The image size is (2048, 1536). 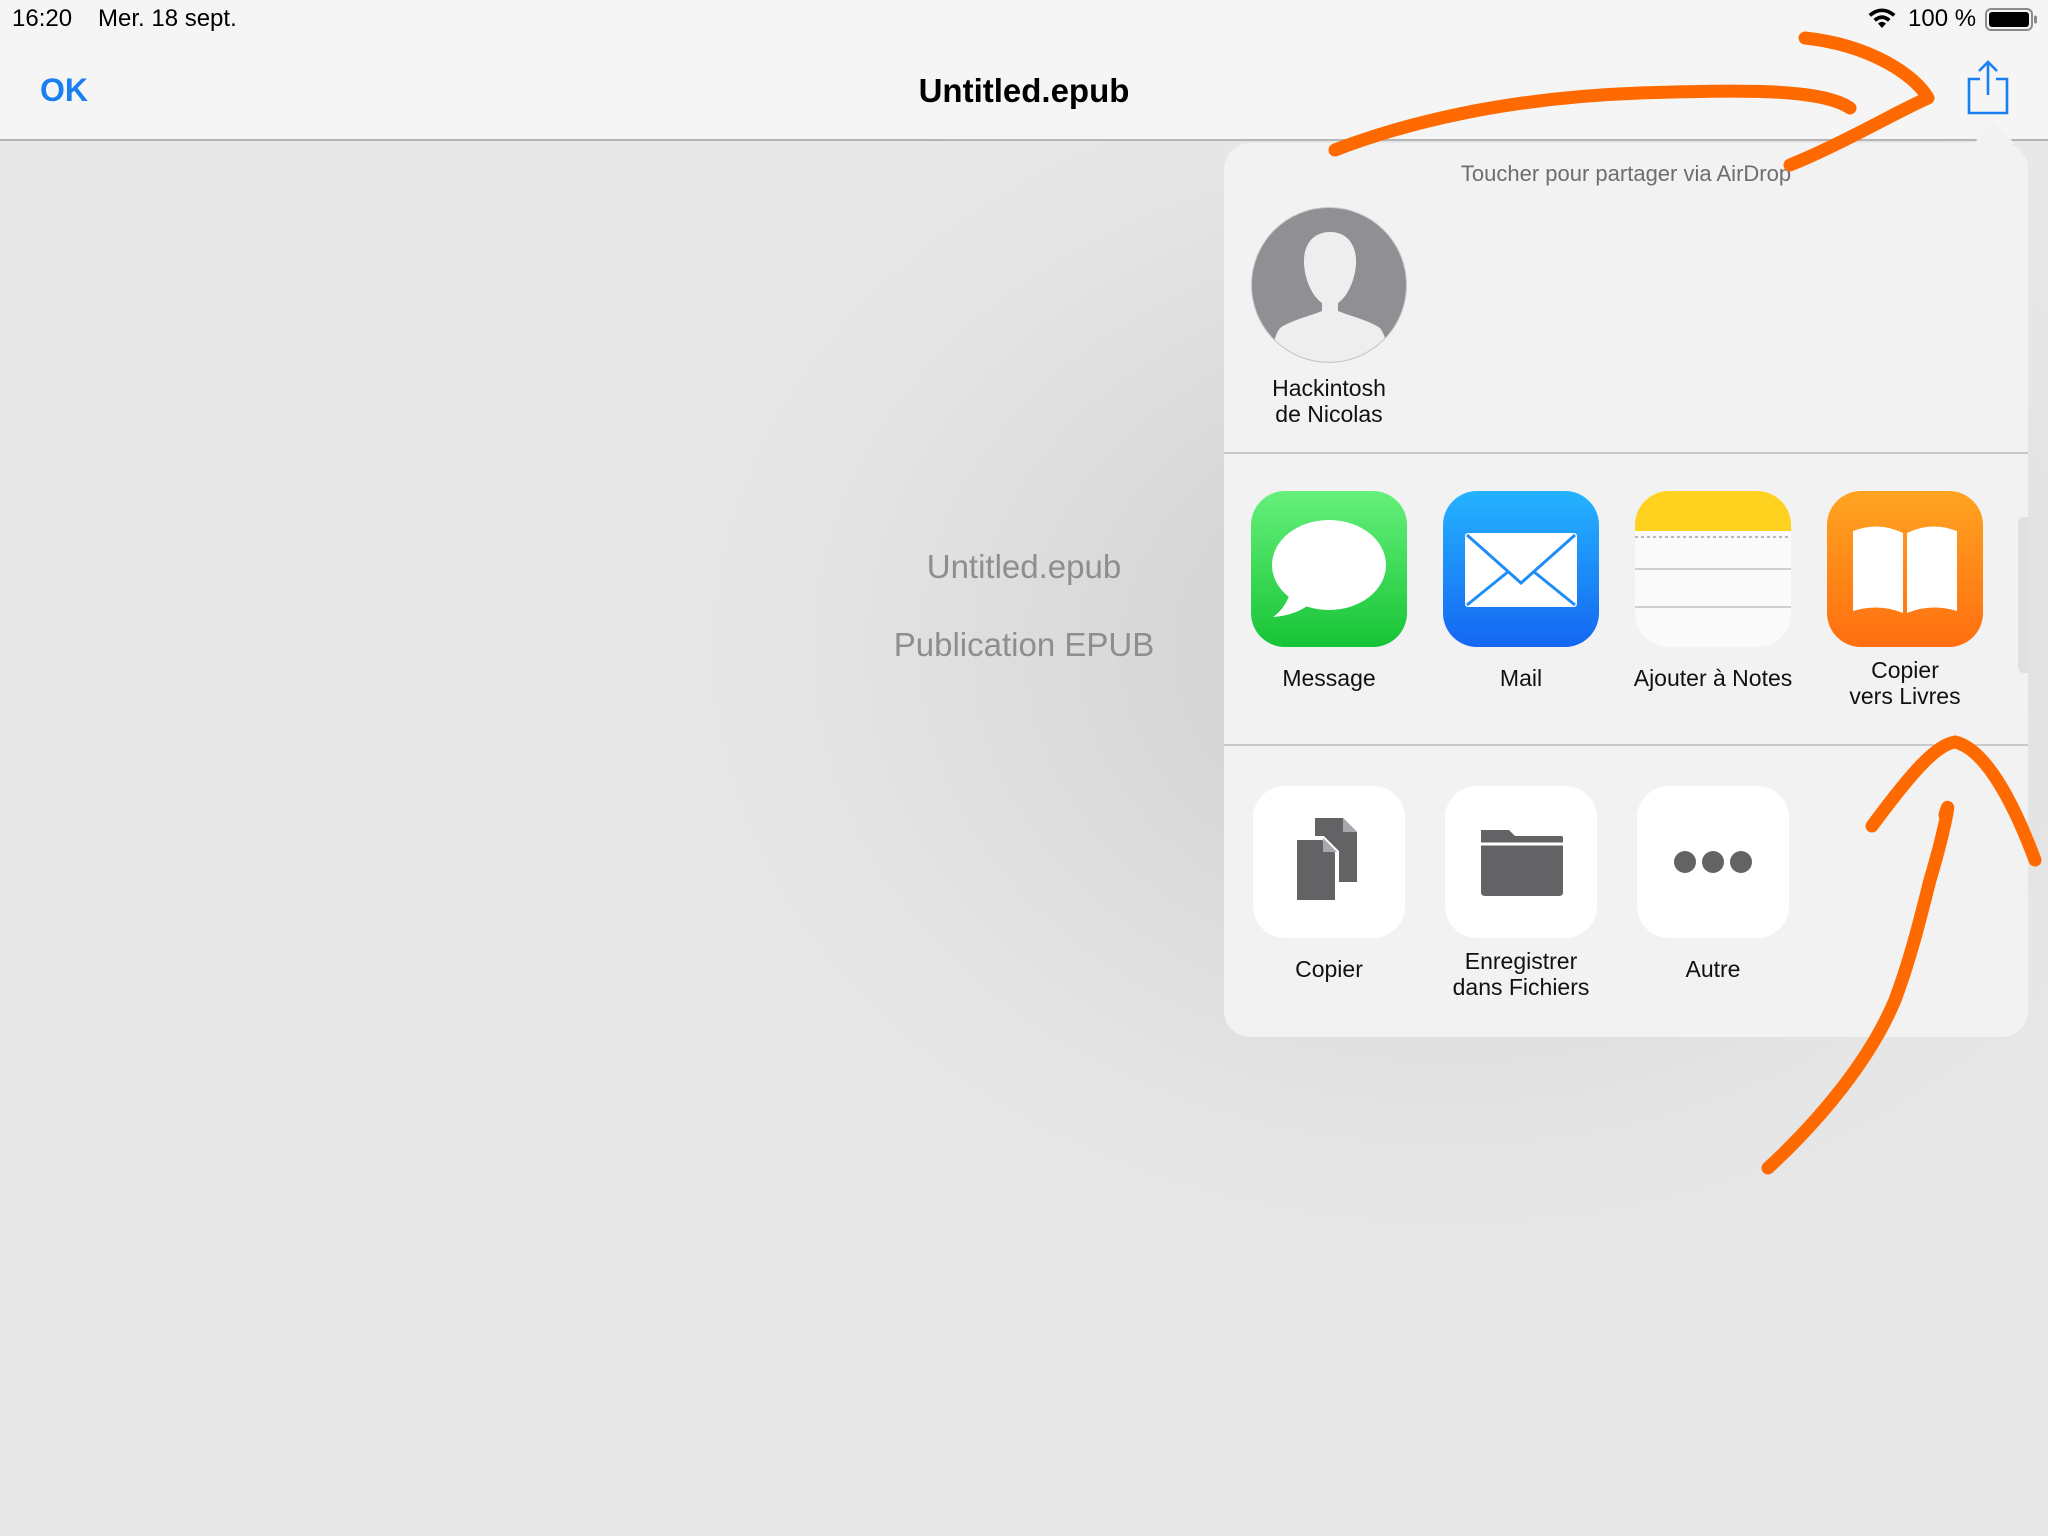 What do you see at coordinates (1994, 133) in the screenshot?
I see `popover-arrow` at bounding box center [1994, 133].